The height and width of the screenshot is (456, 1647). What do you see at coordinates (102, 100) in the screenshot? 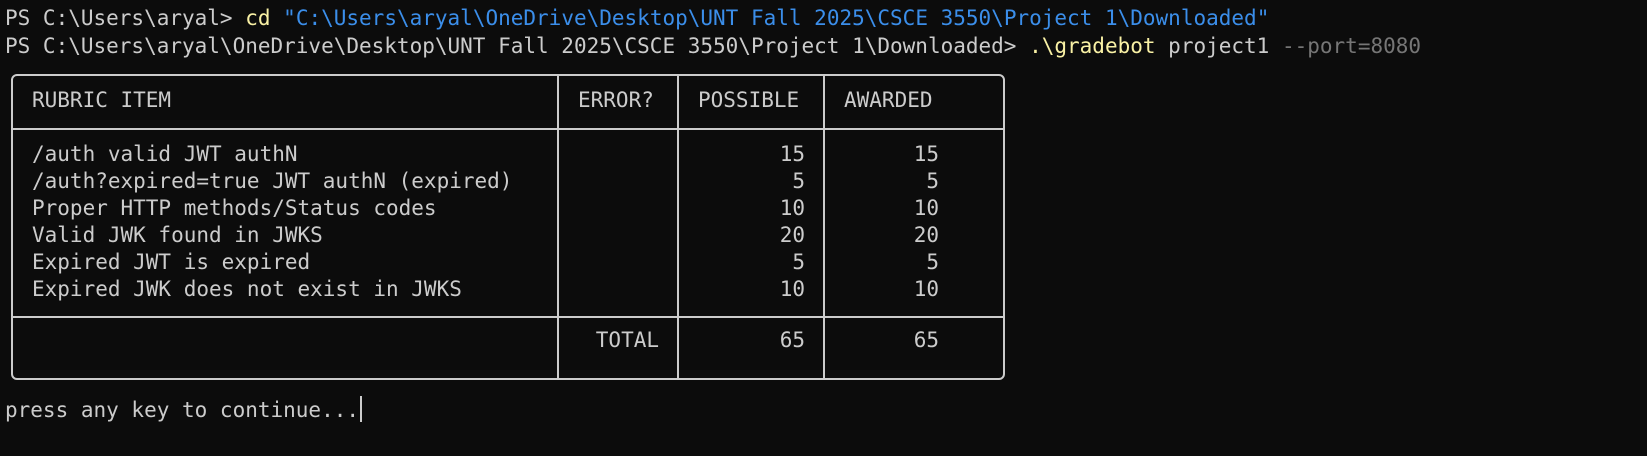
I see `header-rubric-item: RUBRIC ITEM` at bounding box center [102, 100].